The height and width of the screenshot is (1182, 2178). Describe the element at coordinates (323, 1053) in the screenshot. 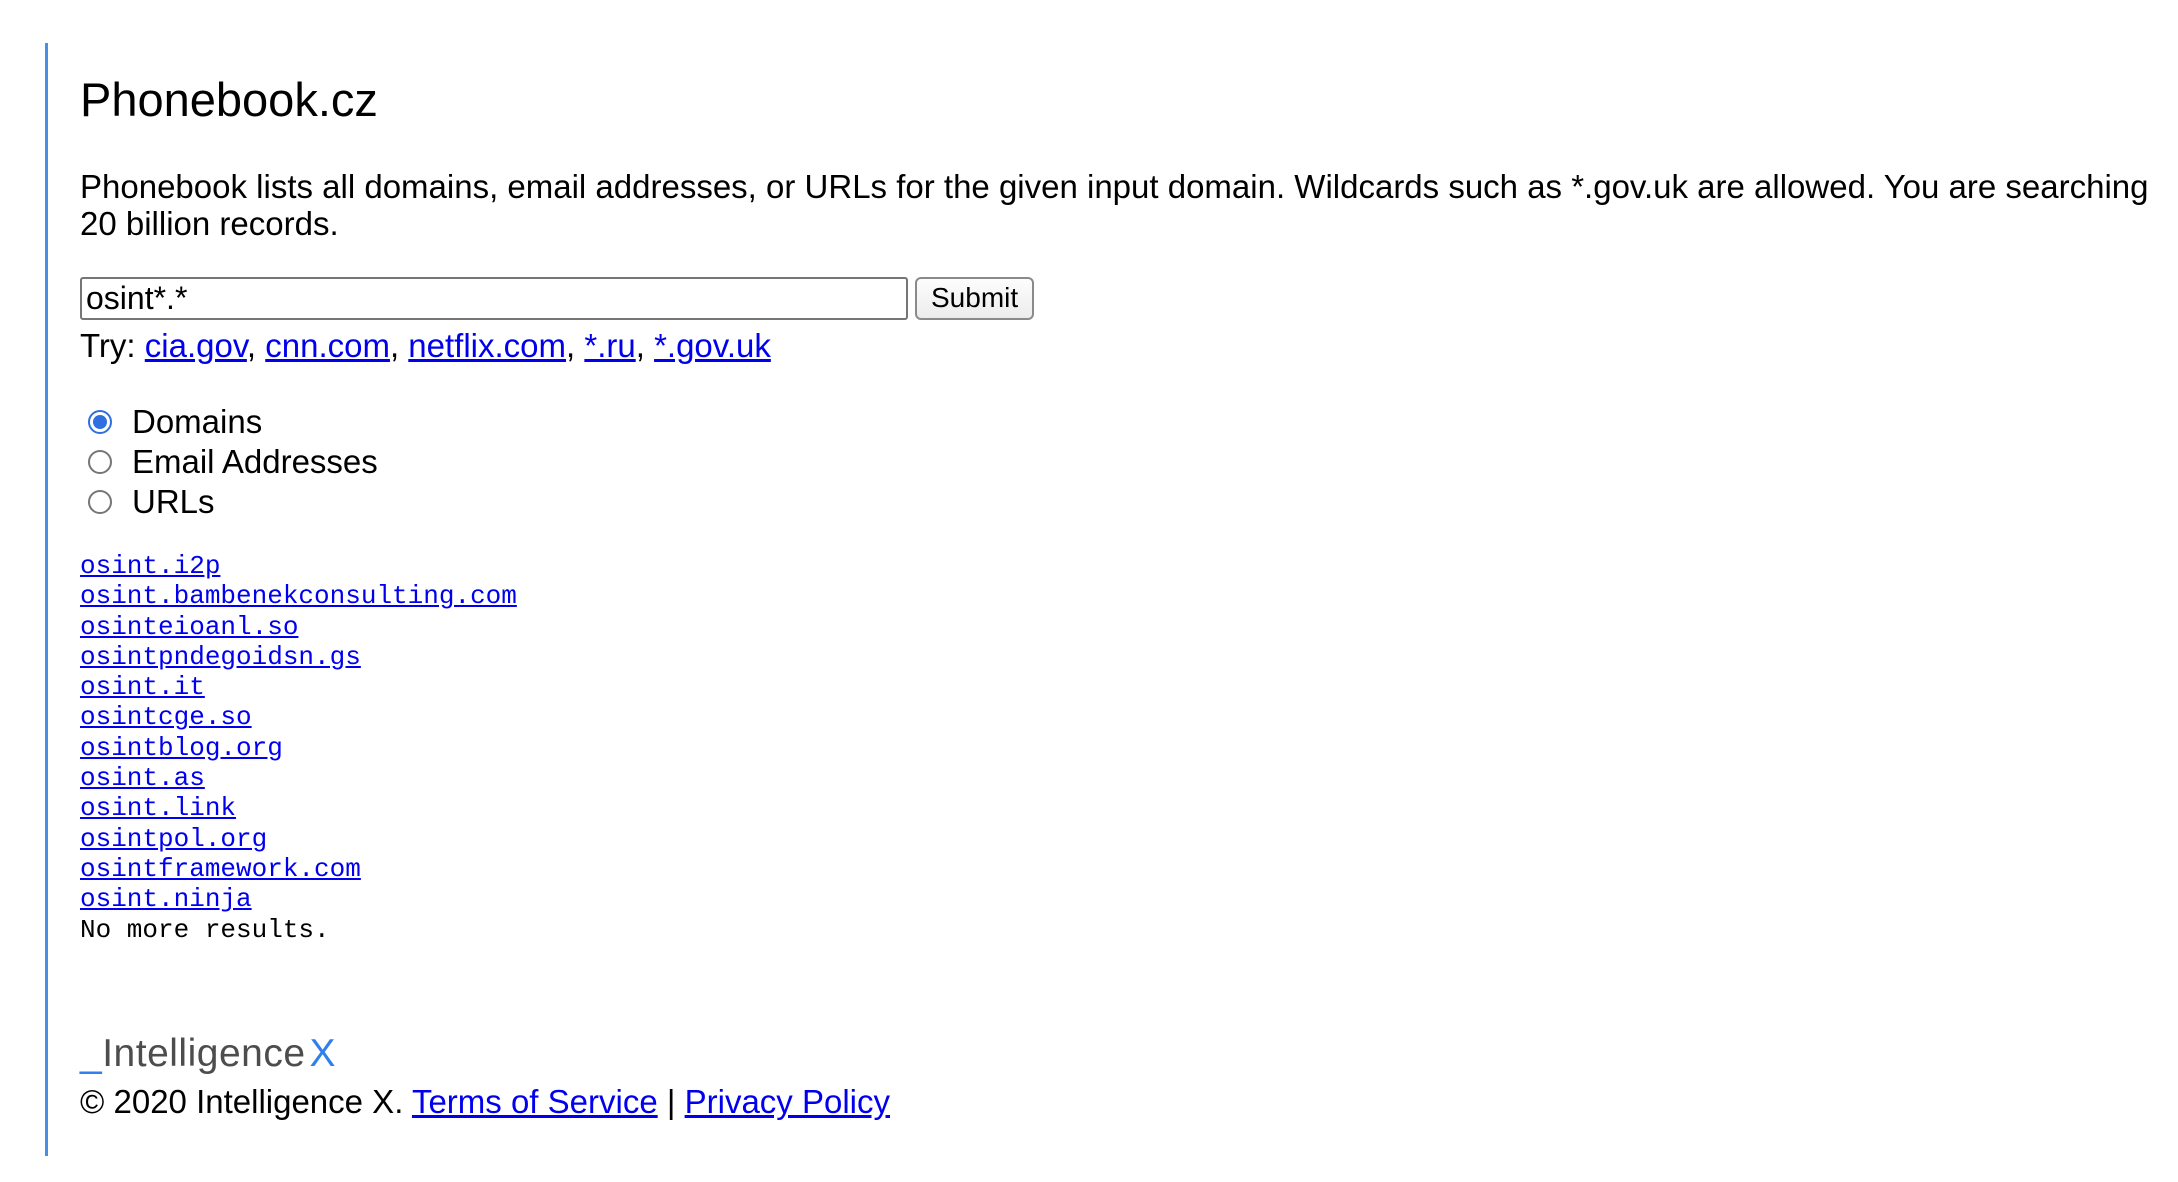

I see `logo-x-mark: X` at that location.